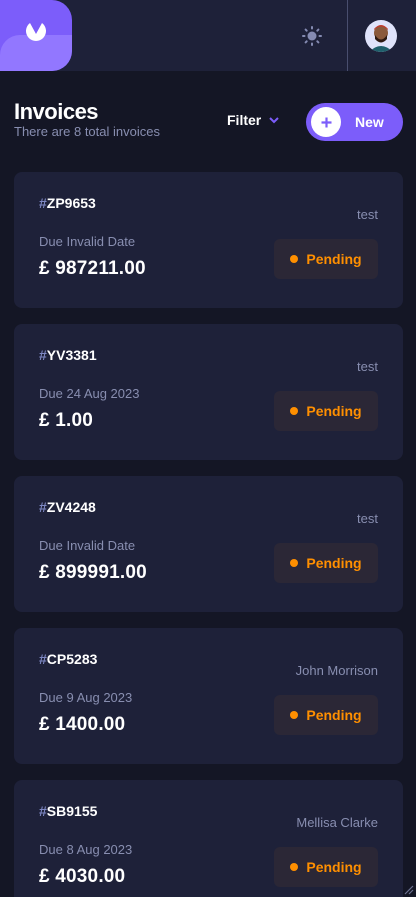  I want to click on client-name: Mellisa Clarke, so click(337, 822).